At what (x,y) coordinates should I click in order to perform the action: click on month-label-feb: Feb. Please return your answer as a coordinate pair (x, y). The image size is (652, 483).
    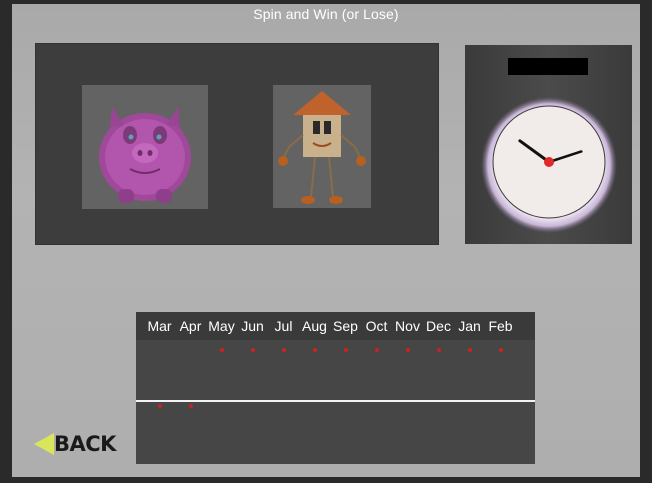
    Looking at the image, I should click on (500, 326).